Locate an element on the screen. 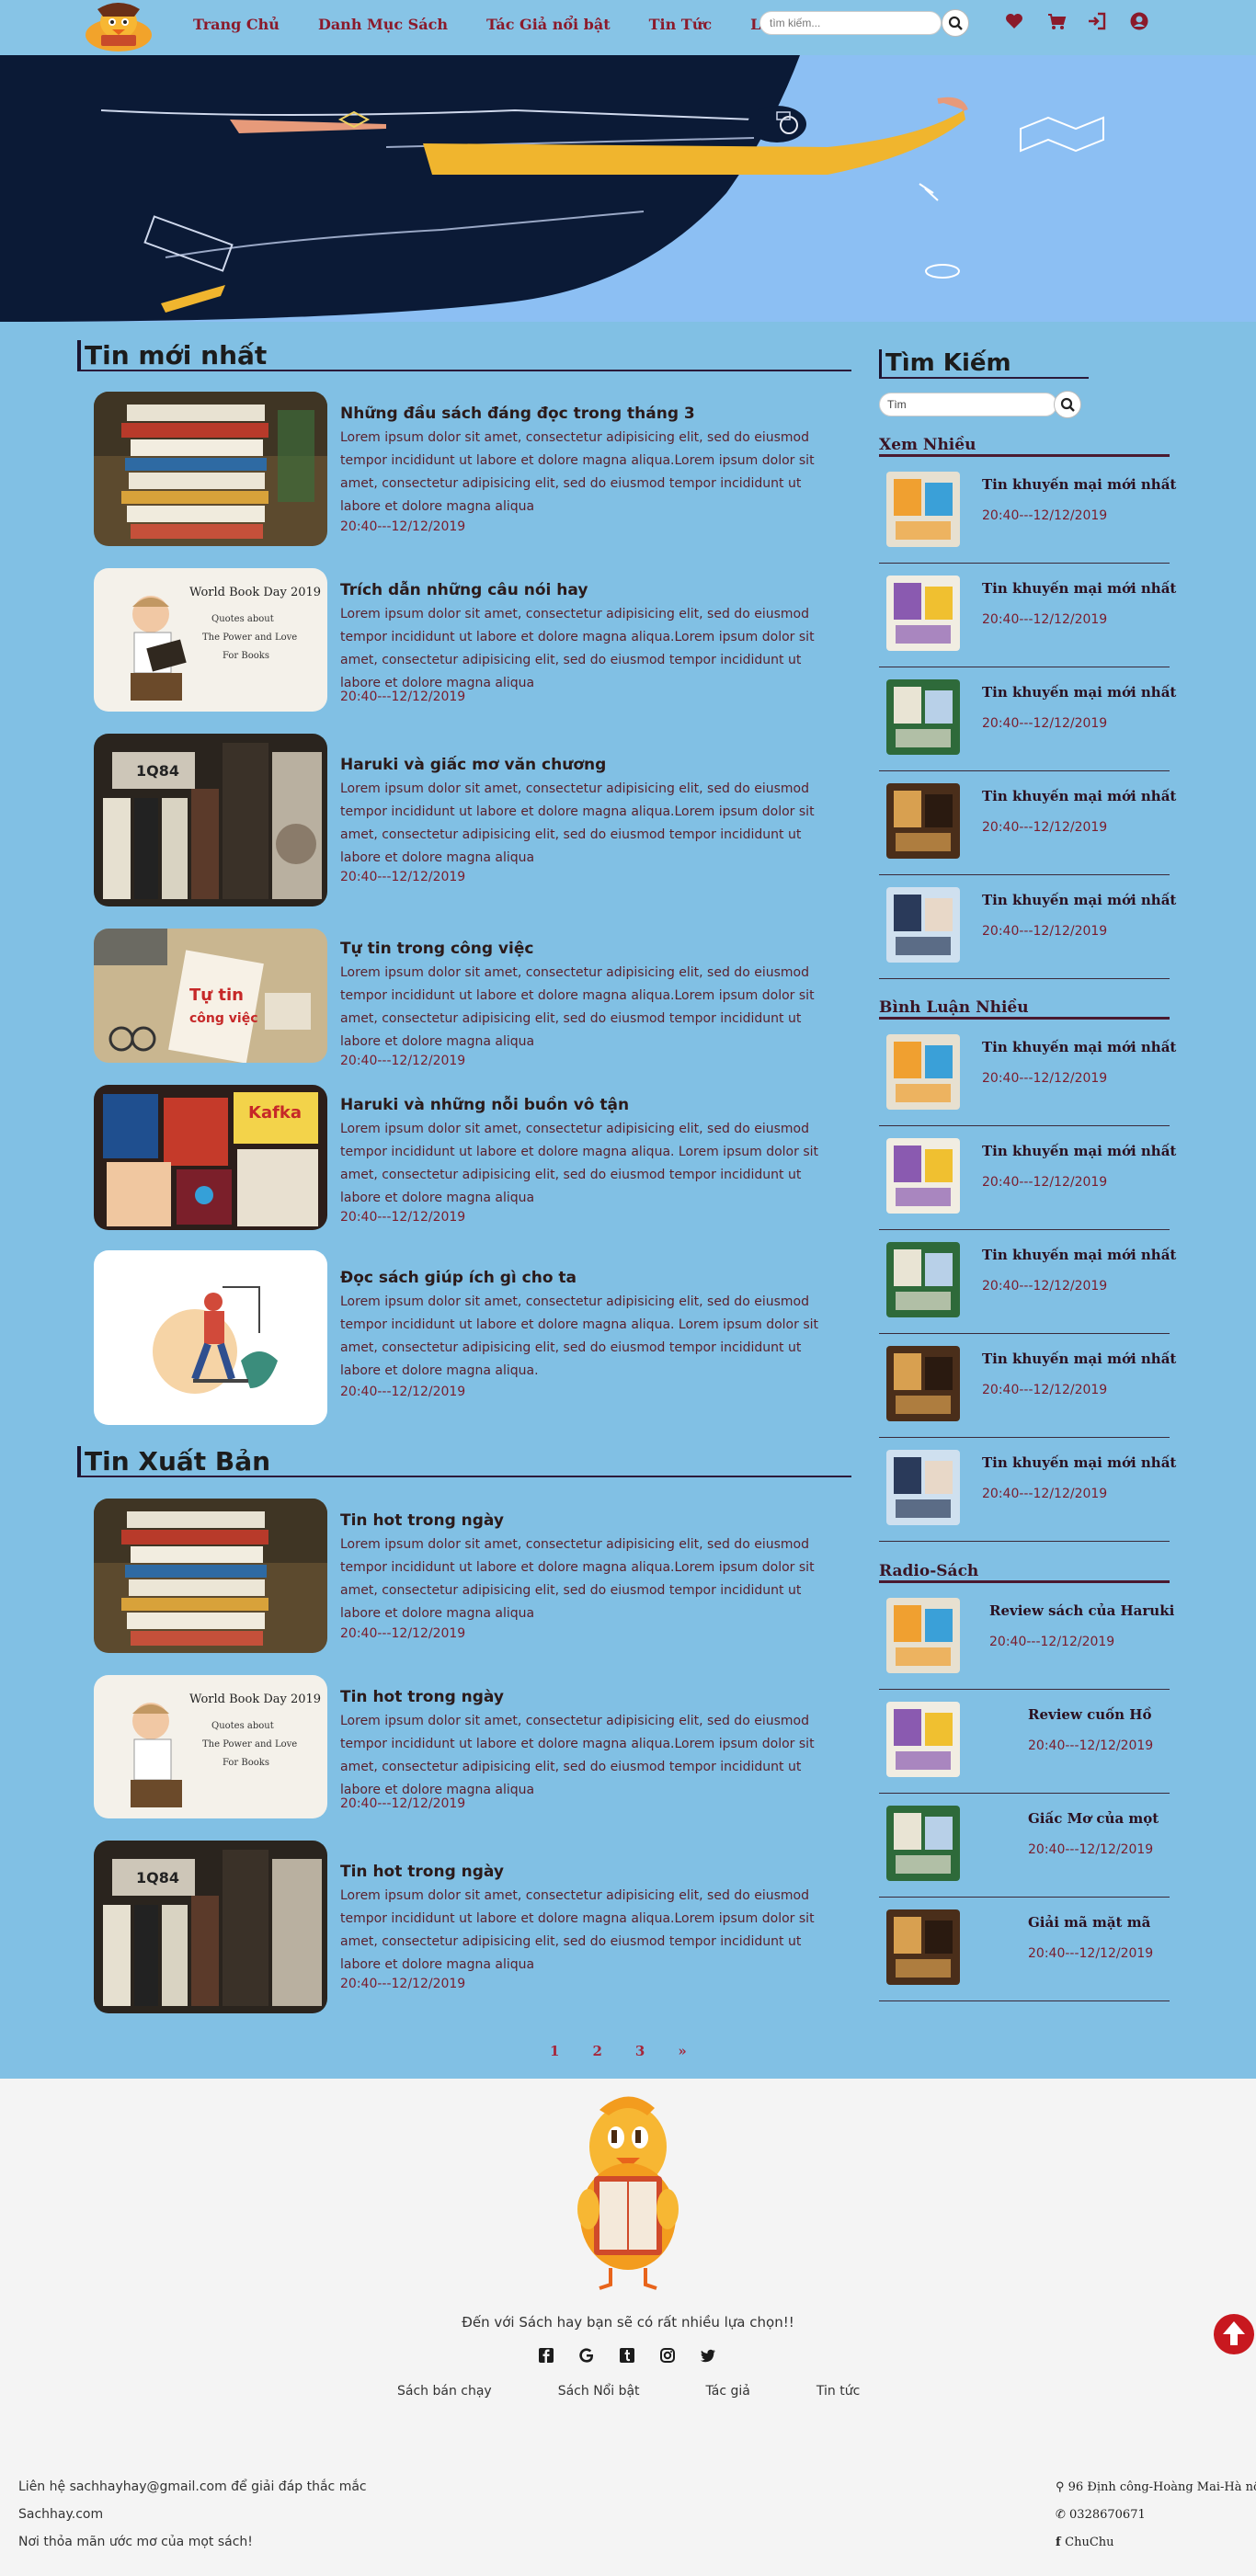  back-to-top-button is located at coordinates (1234, 2334).